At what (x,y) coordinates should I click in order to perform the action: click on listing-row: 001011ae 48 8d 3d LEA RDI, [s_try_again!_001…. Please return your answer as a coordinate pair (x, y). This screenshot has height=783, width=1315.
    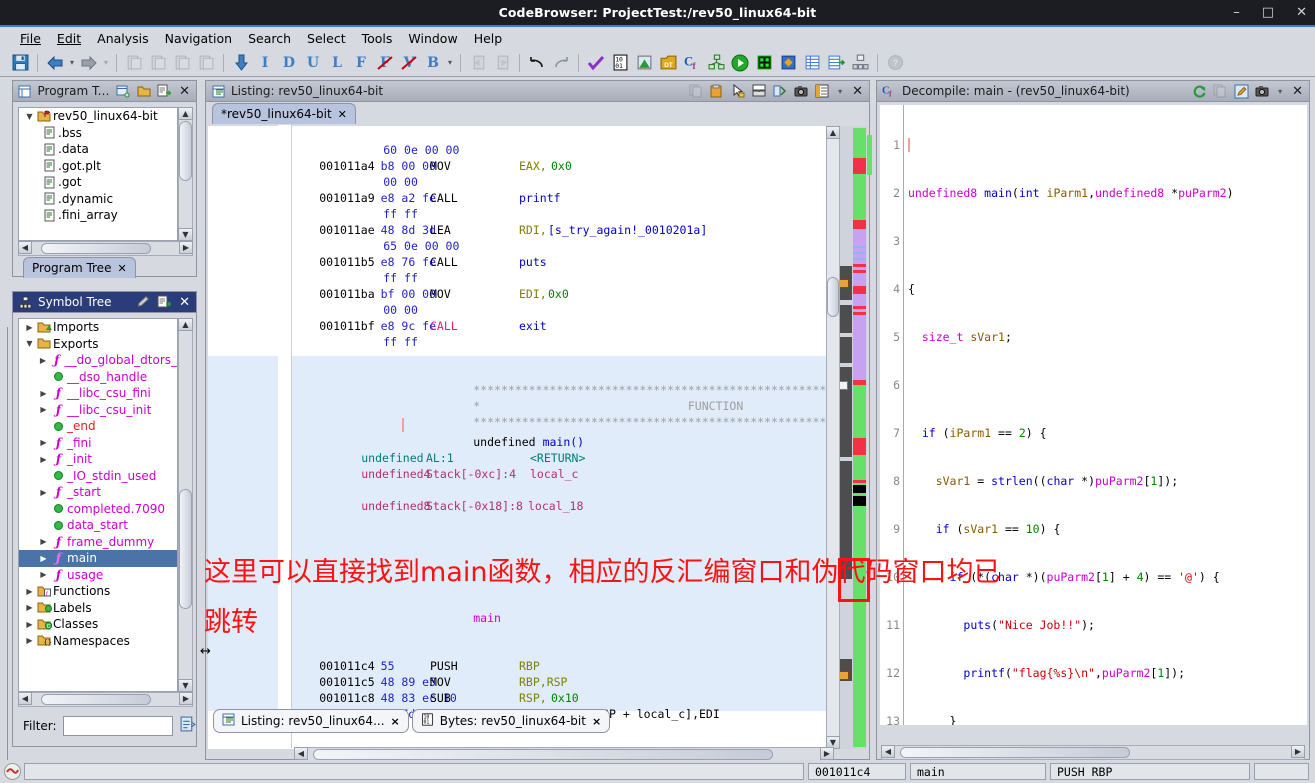
    Looking at the image, I should click on (457, 221).